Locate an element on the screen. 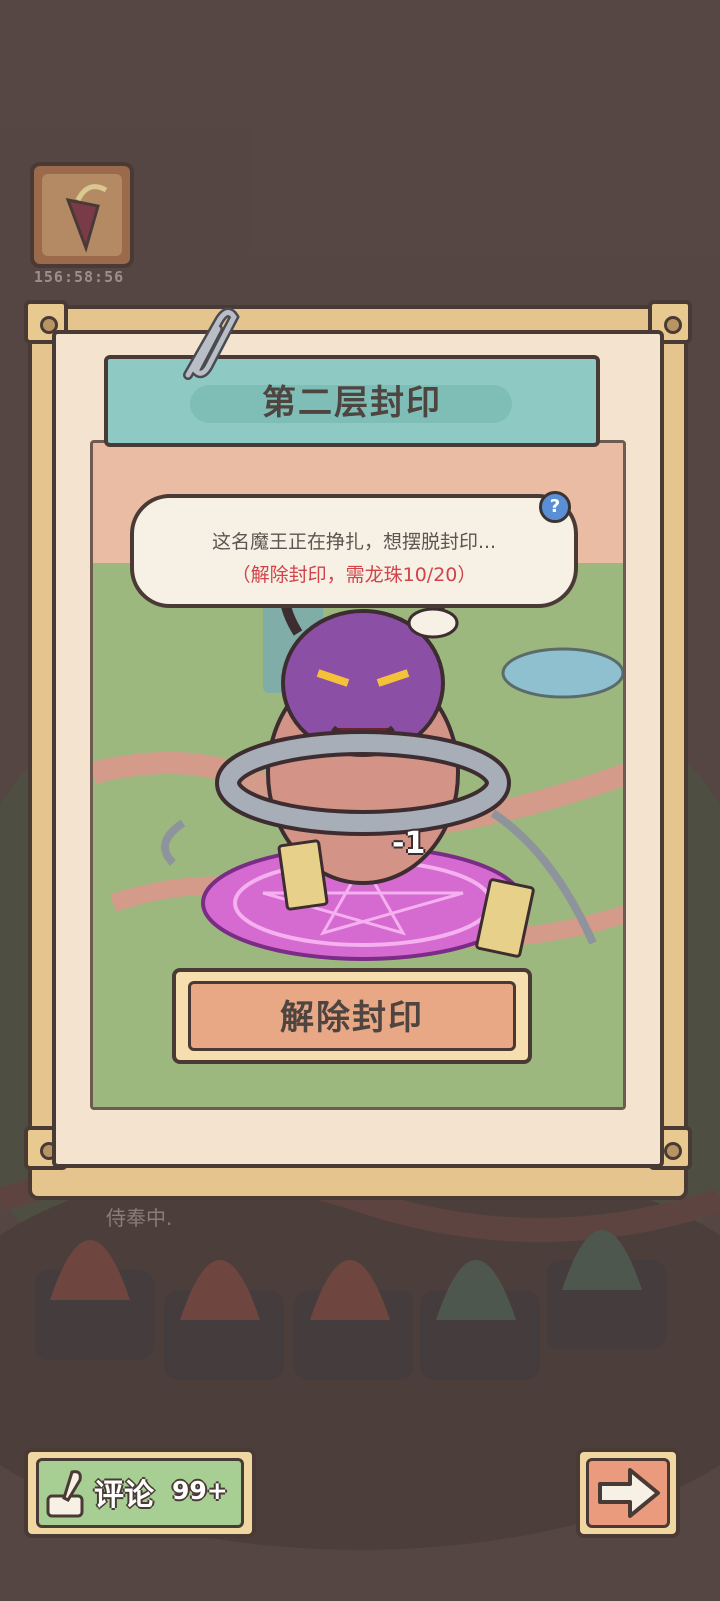 The width and height of the screenshot is (720, 1601). unseal-button-label: 解除封印 is located at coordinates (352, 1014).